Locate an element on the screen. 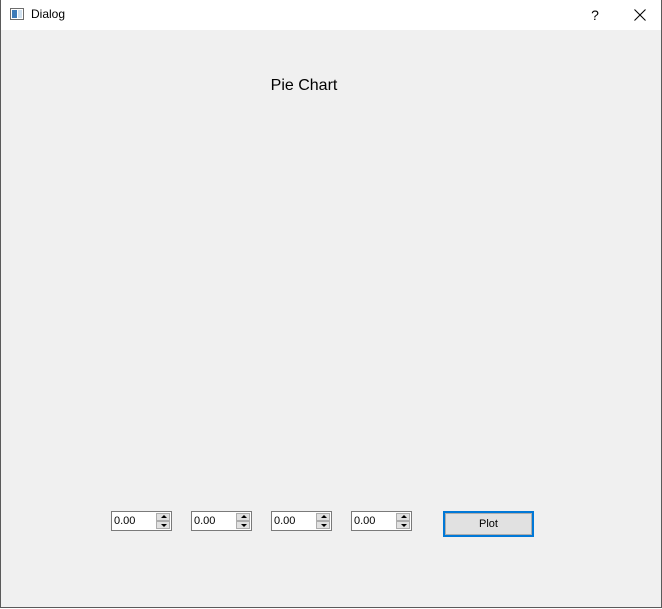  plot-button-label: Plot is located at coordinates (488, 524).